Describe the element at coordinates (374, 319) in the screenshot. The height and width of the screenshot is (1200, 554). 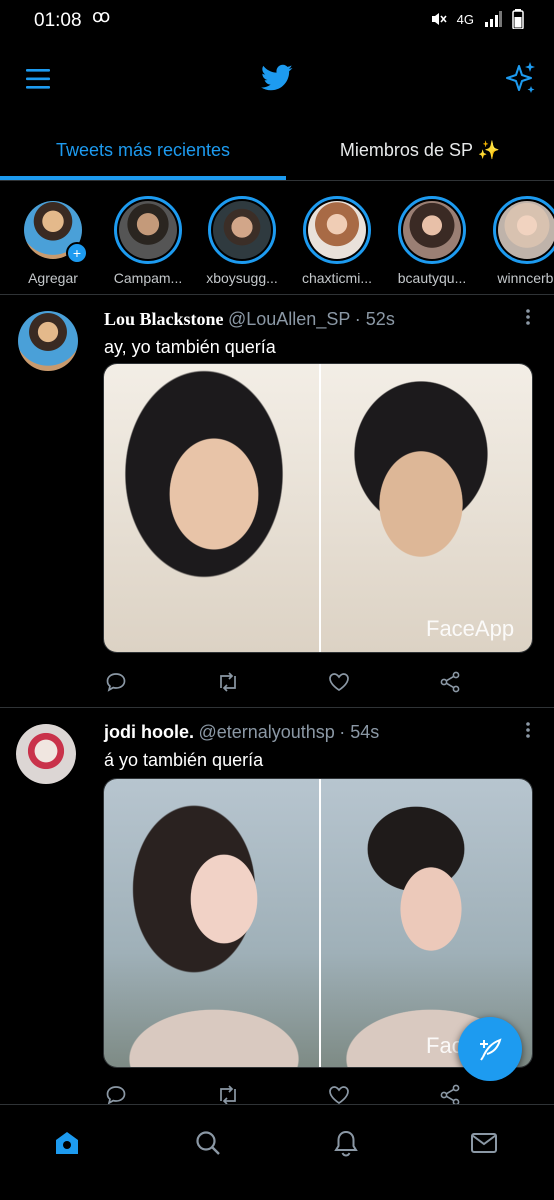
I see `tweet-time: · 52s` at that location.